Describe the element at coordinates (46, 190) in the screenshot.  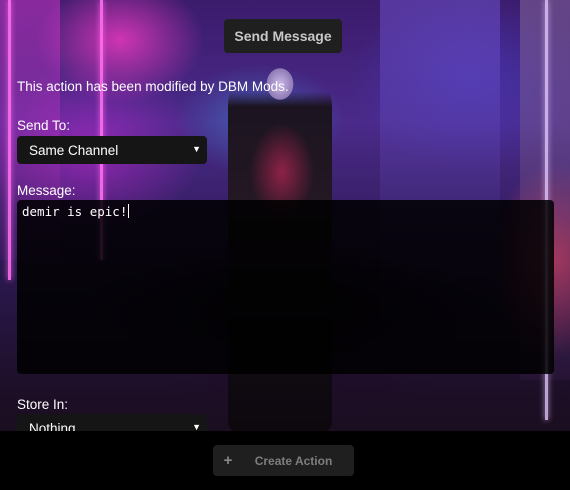
I see `message-label: Message:` at that location.